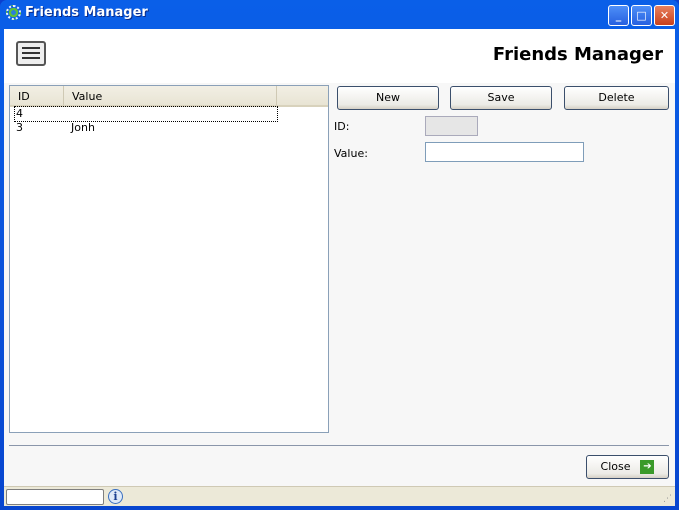  Describe the element at coordinates (55, 497) in the screenshot. I see `status-field` at that location.